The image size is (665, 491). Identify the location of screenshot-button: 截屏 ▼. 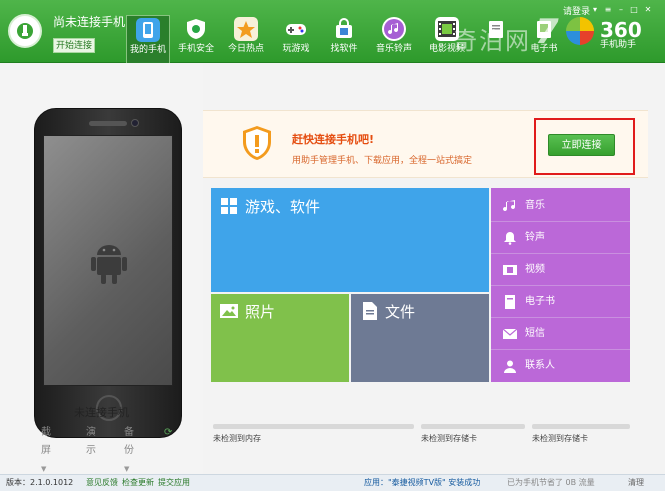
(46, 448).